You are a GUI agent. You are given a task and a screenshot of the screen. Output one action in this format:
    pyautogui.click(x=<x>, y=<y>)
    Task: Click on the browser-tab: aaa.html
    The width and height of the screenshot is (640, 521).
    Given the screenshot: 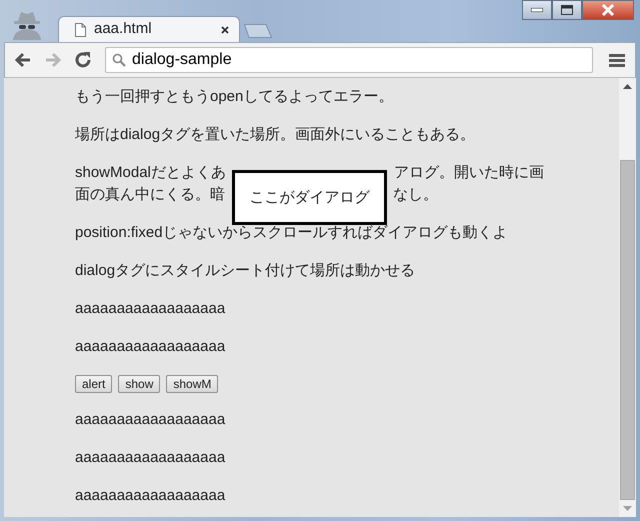 What is the action you would take?
    pyautogui.click(x=149, y=29)
    